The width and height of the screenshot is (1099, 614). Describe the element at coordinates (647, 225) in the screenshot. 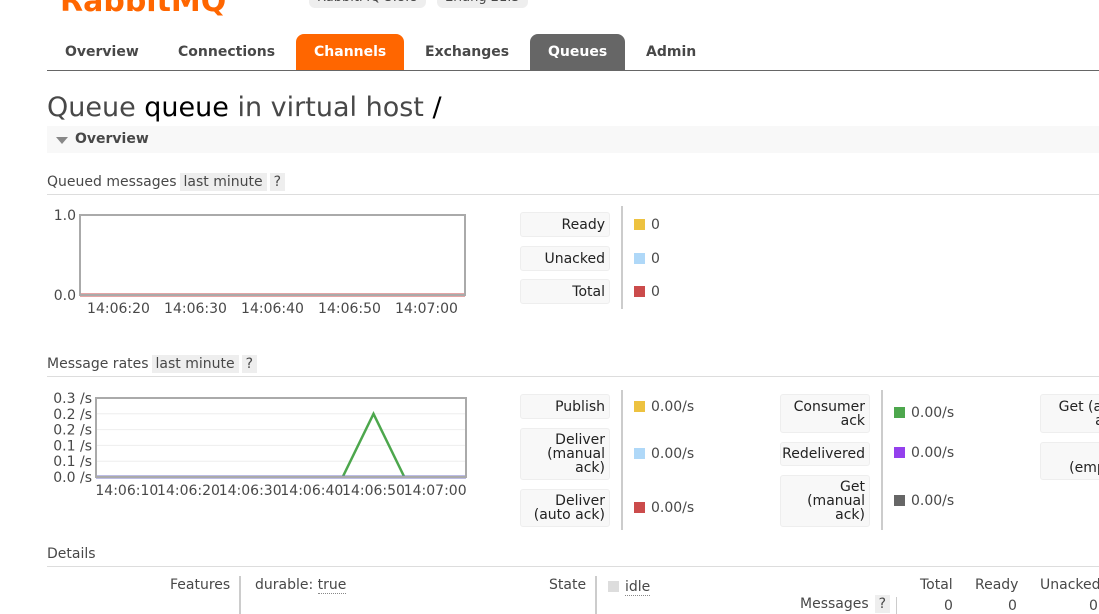

I see `ready-value: 0` at that location.